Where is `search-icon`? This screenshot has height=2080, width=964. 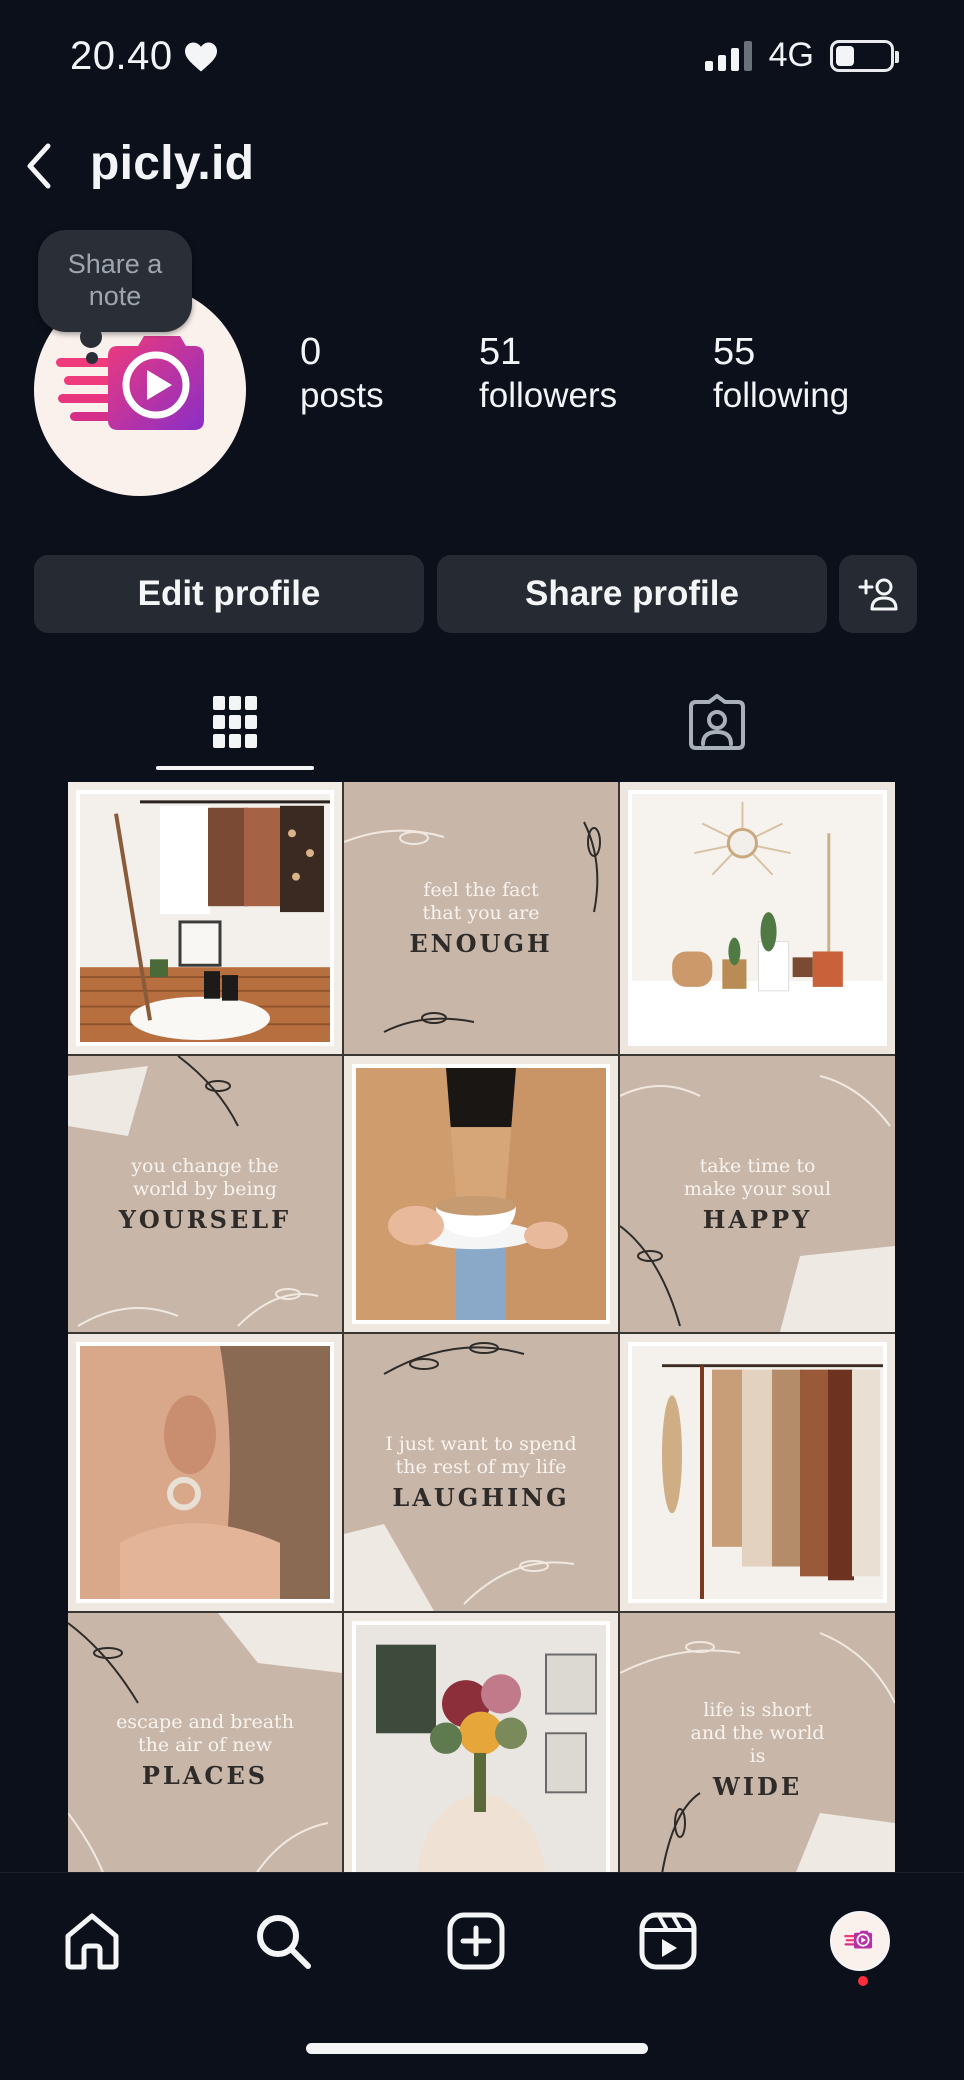
search-icon is located at coordinates (284, 1942).